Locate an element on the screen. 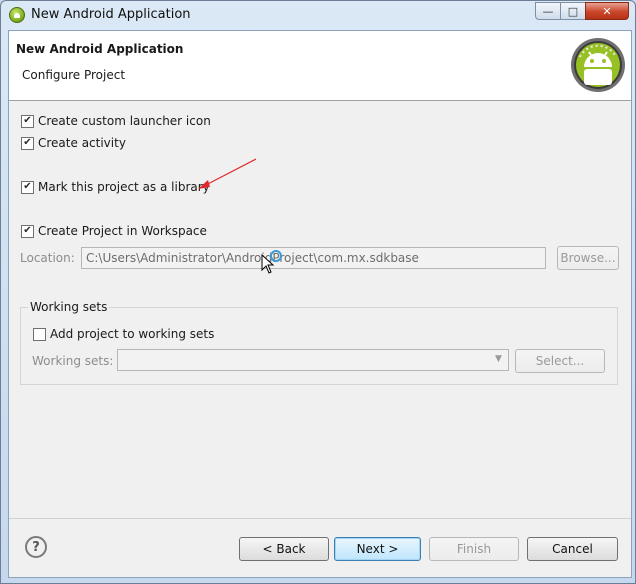 The width and height of the screenshot is (636, 584). mouse-cursor is located at coordinates (271, 262).